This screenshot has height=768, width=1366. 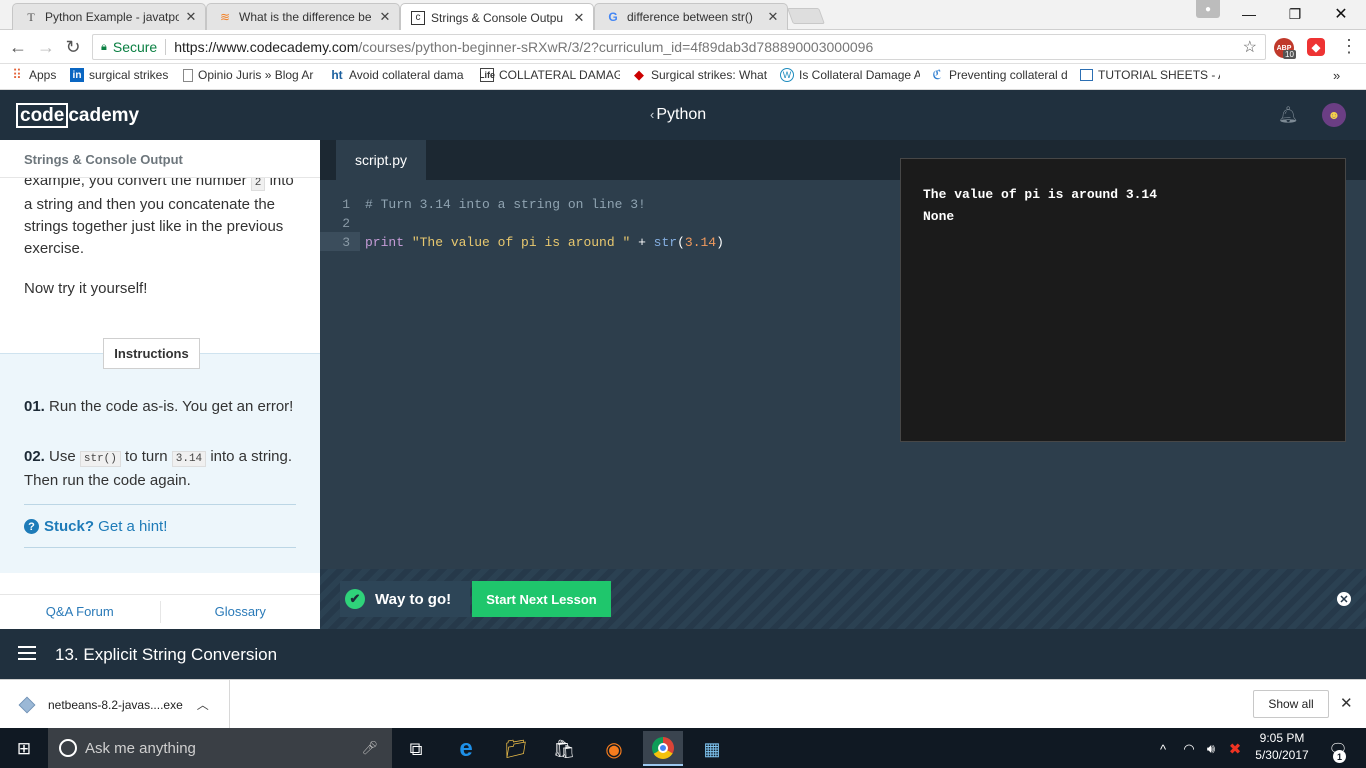 I want to click on chevron-up-icon: ︿, so click(x=203, y=704).